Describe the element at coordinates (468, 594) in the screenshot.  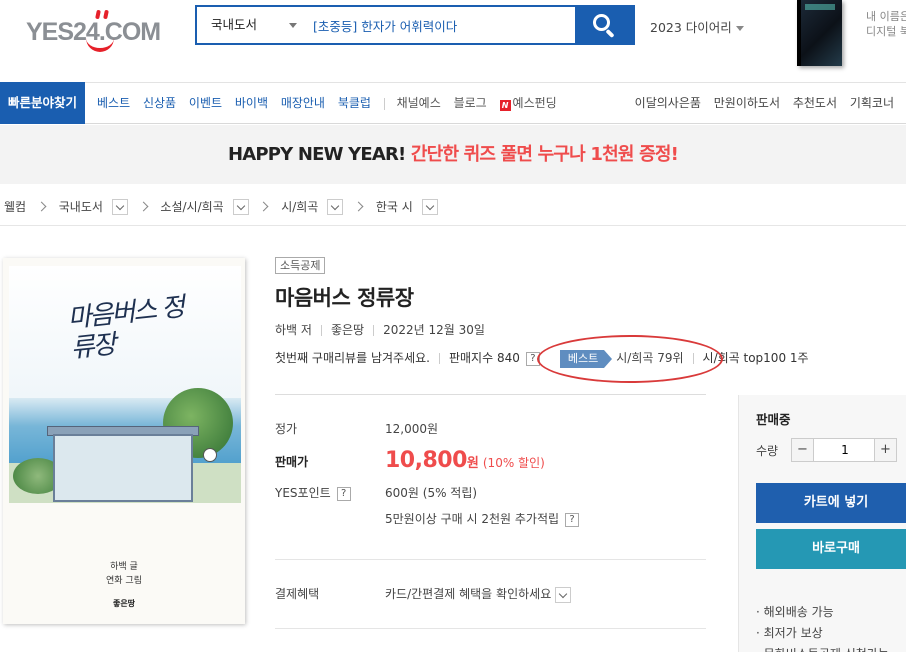
I see `payment-benefit-text: 카드/간편결제 혜택을 확인하세요` at that location.